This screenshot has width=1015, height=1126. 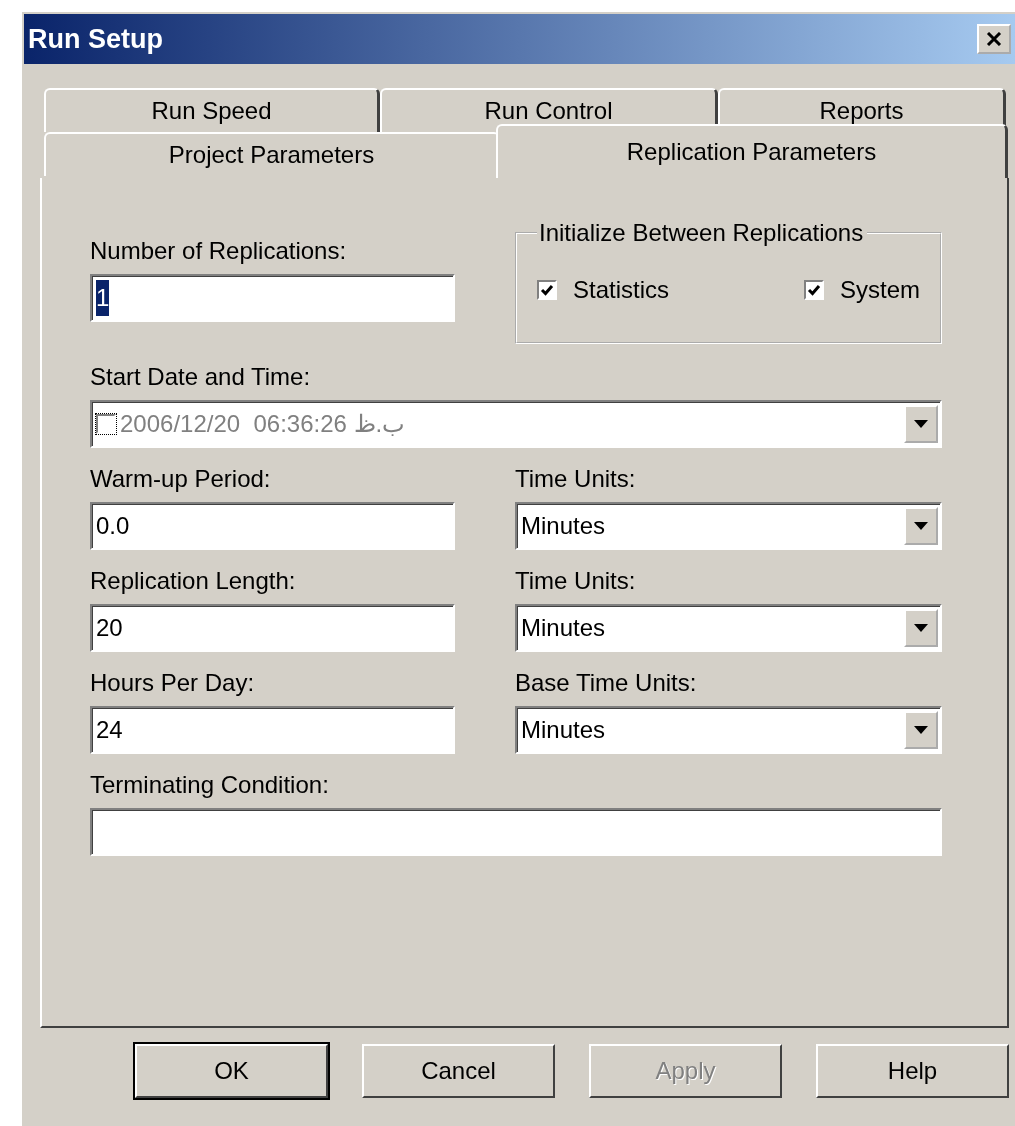 I want to click on checkbox-option: Statistics, so click(x=603, y=290).